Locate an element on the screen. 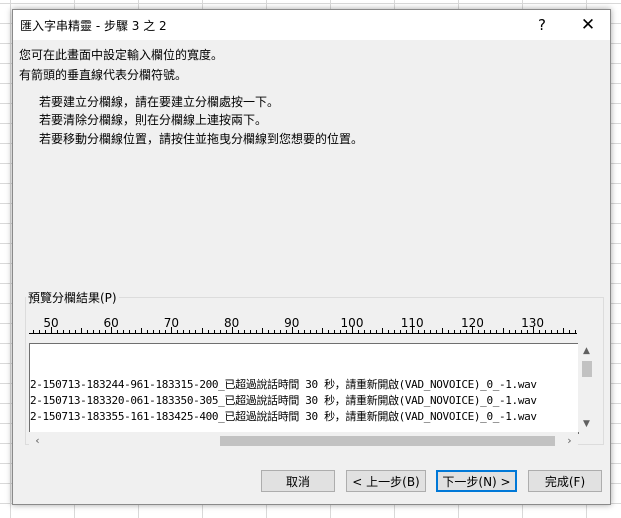 The image size is (621, 518). intro-line-1: 您可在此畫面中設定輸入欄位的寬度。 is located at coordinates (121, 55).